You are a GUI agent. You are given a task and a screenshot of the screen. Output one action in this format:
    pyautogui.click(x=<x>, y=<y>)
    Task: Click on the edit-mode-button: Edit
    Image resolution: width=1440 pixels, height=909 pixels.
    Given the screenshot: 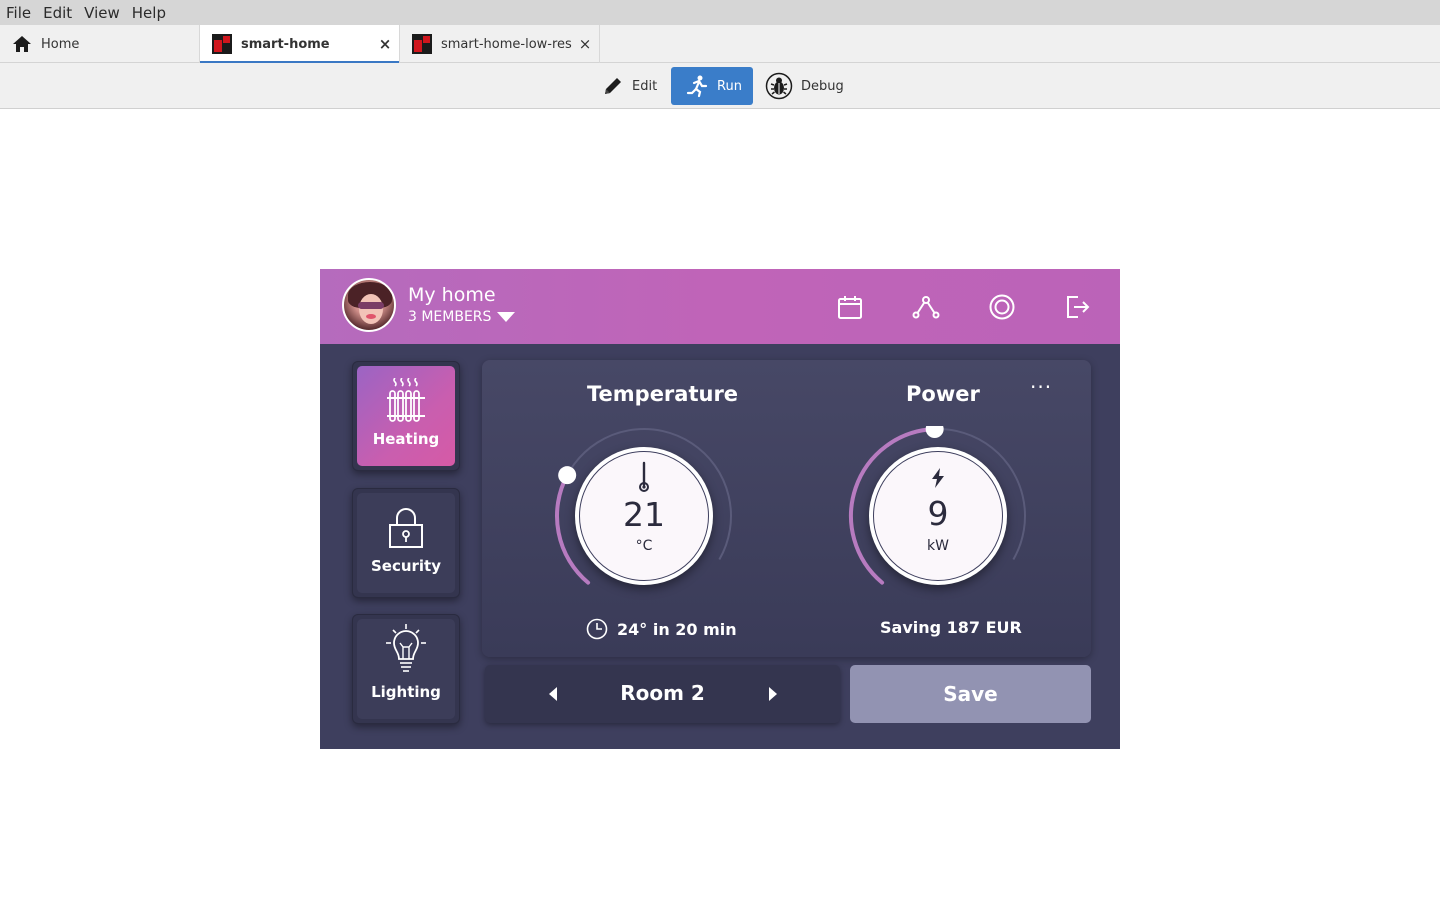 What is the action you would take?
    pyautogui.click(x=633, y=86)
    